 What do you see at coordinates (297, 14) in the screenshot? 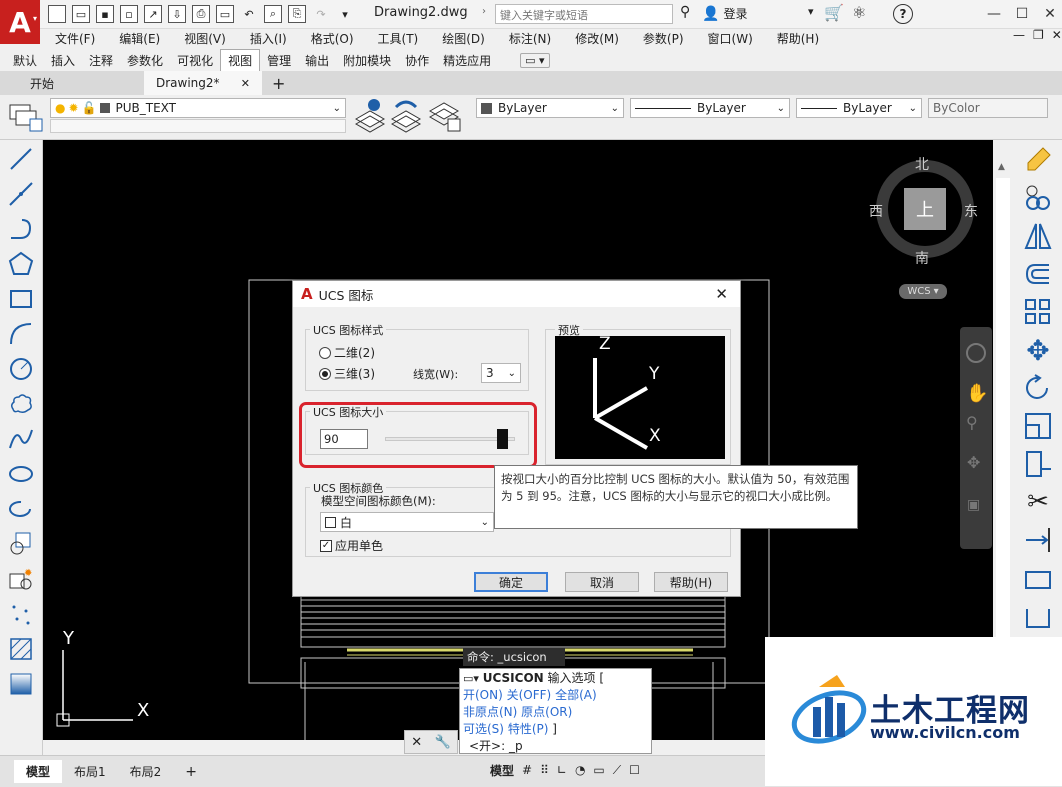
I see `match-icon: ⎘` at bounding box center [297, 14].